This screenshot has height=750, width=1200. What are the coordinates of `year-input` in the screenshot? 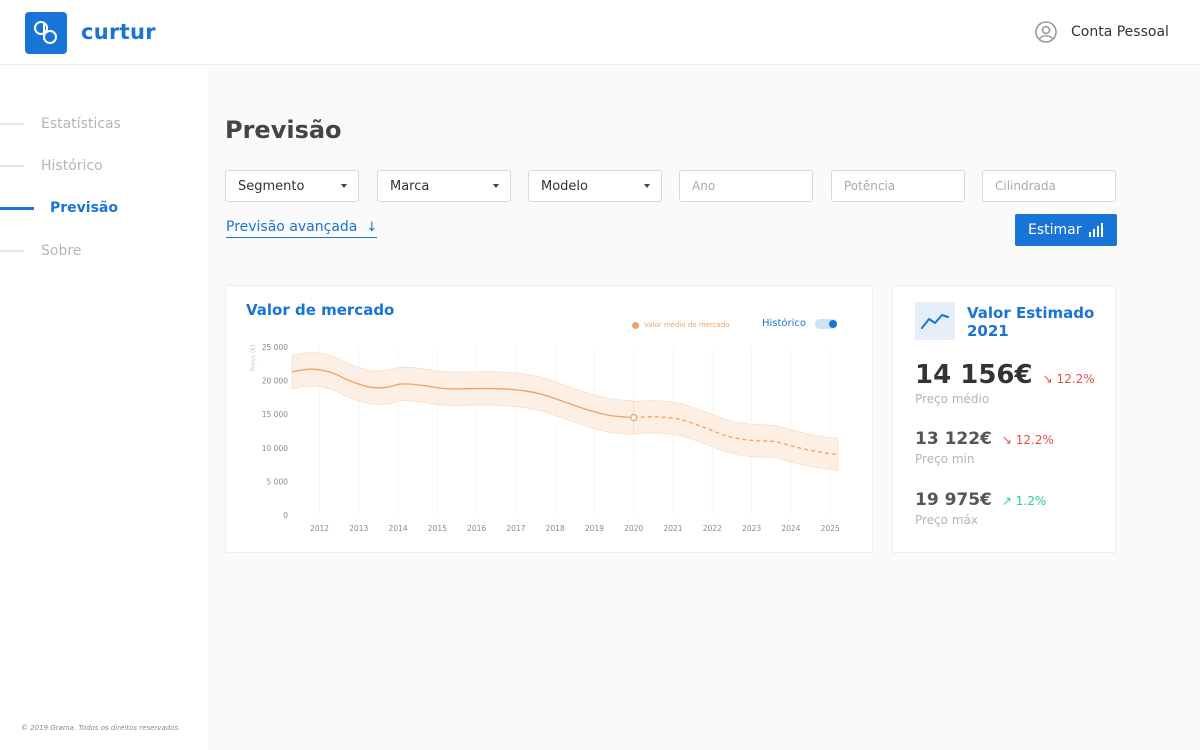 It's located at (746, 186).